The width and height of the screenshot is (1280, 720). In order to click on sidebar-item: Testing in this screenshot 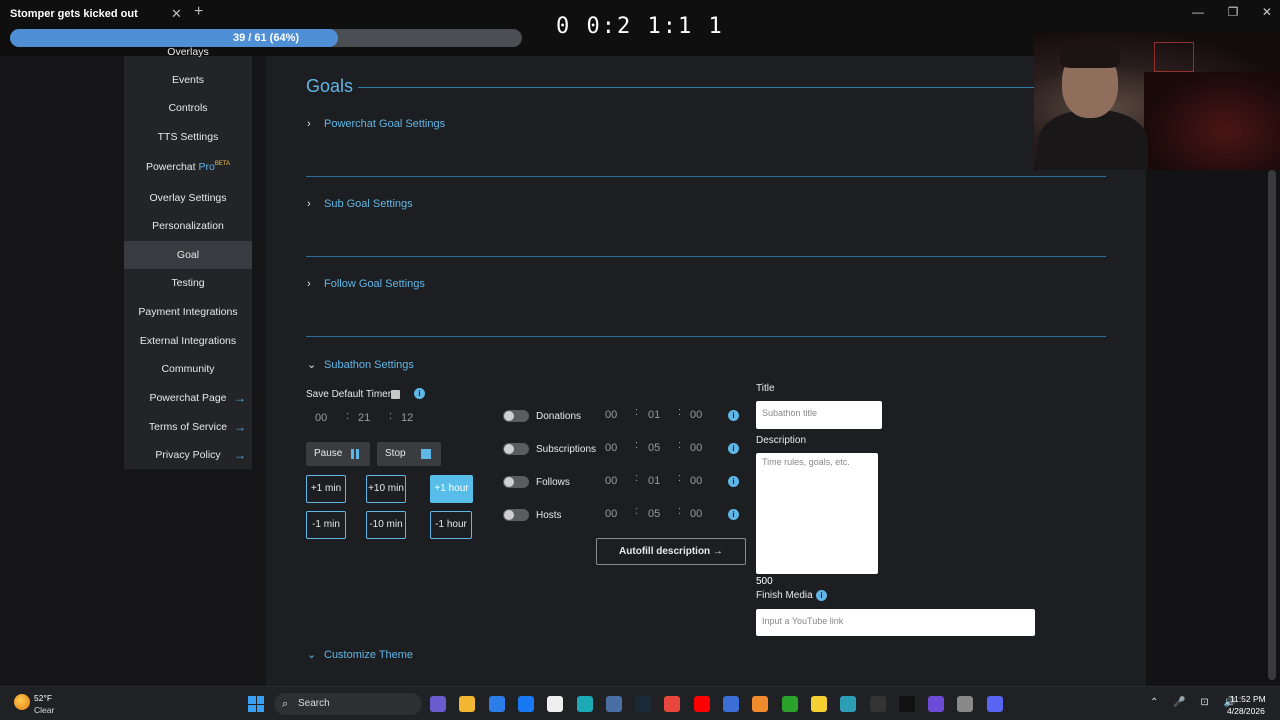, I will do `click(188, 283)`.